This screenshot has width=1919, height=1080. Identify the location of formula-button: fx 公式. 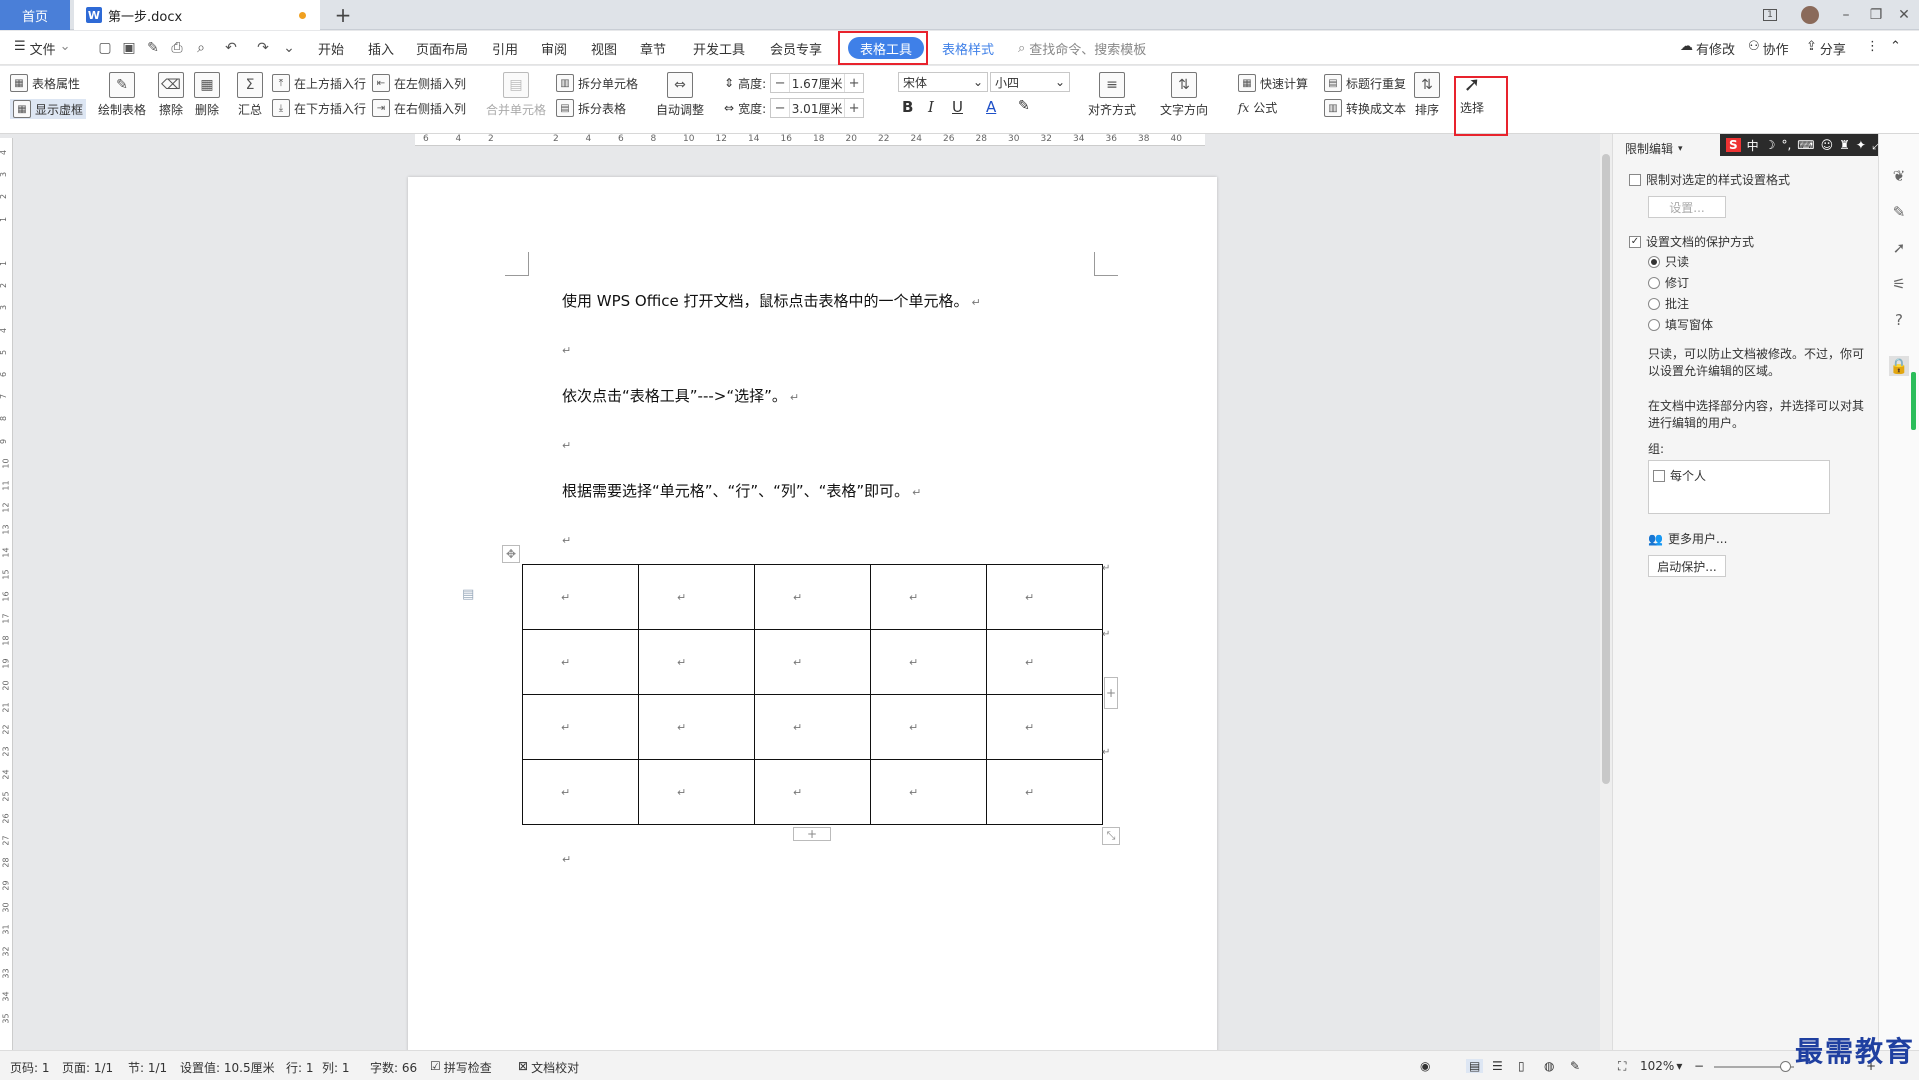
(1257, 107).